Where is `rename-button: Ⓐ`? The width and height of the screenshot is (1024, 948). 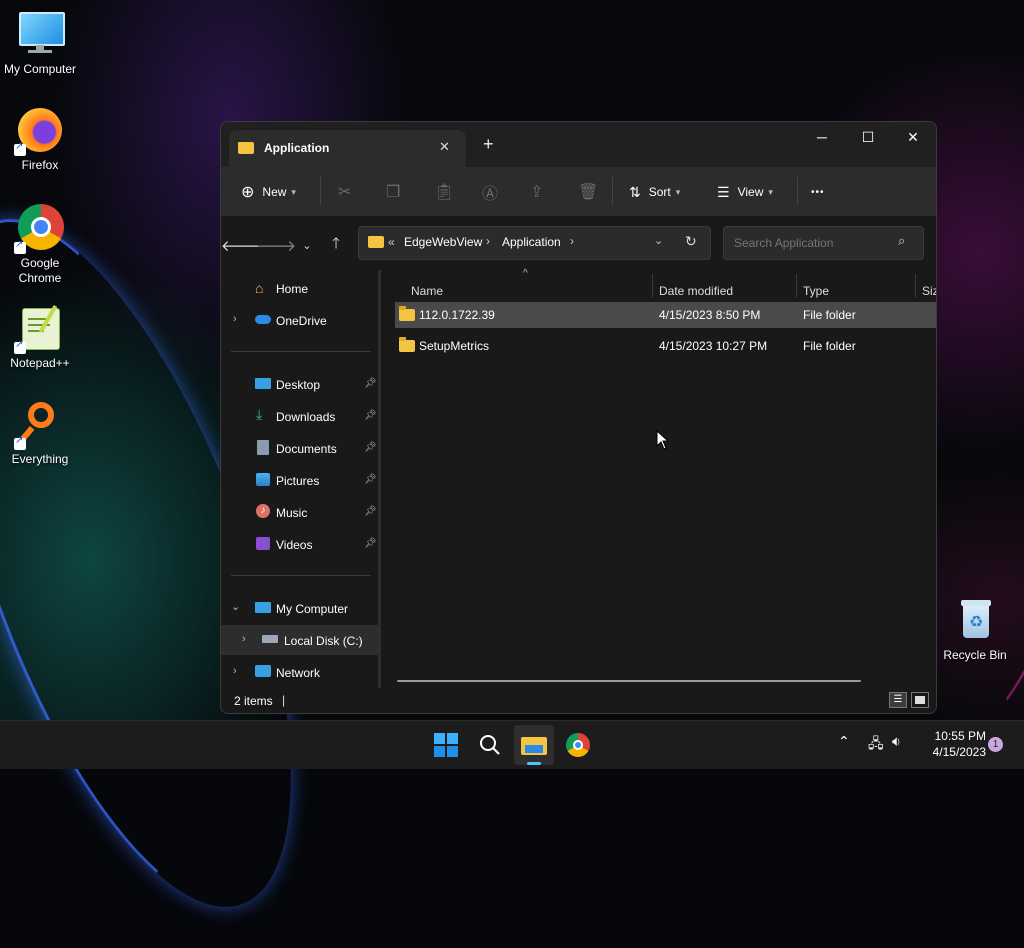
rename-button: Ⓐ is located at coordinates (490, 192).